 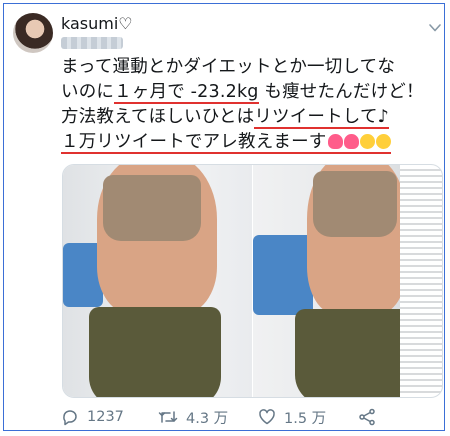 I want to click on like-button: 1.5 万, so click(x=292, y=417).